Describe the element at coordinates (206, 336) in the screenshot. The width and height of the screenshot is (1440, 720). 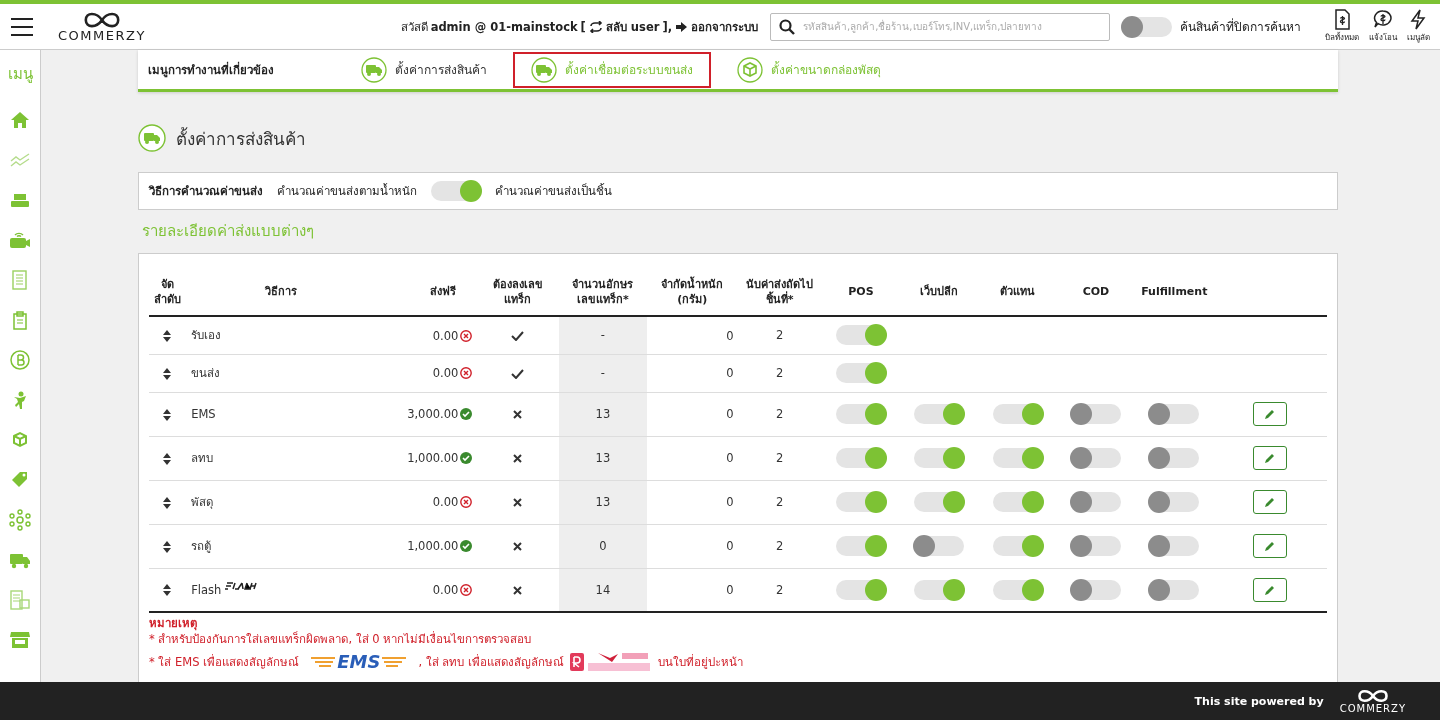
I see `table-cell-text: รับเอง` at that location.